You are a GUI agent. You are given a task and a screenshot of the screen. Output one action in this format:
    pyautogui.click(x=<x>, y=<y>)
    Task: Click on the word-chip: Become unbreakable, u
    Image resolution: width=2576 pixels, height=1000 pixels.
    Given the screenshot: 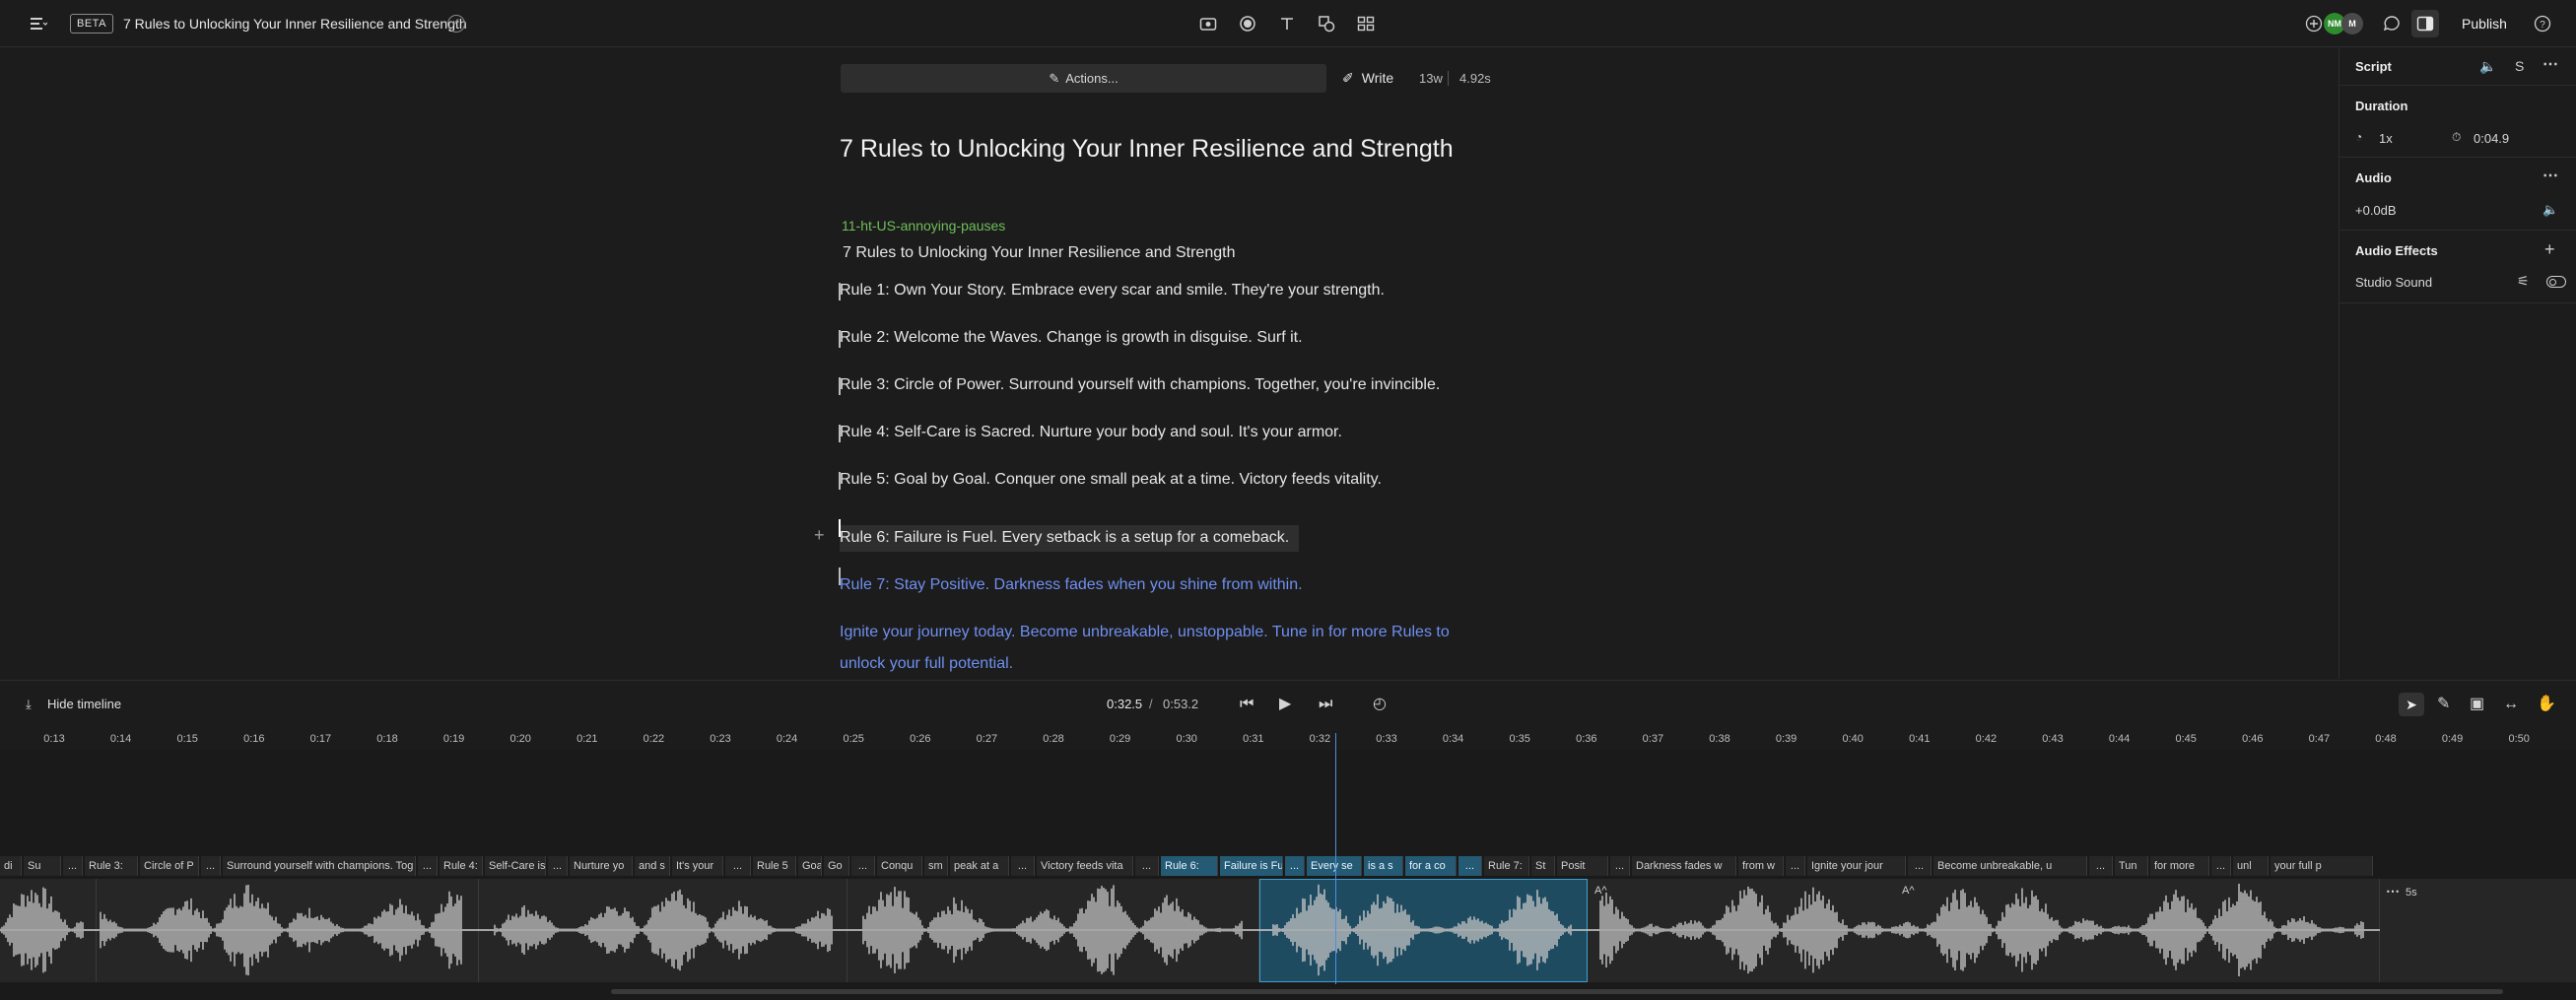 What is the action you would take?
    pyautogui.click(x=2010, y=866)
    